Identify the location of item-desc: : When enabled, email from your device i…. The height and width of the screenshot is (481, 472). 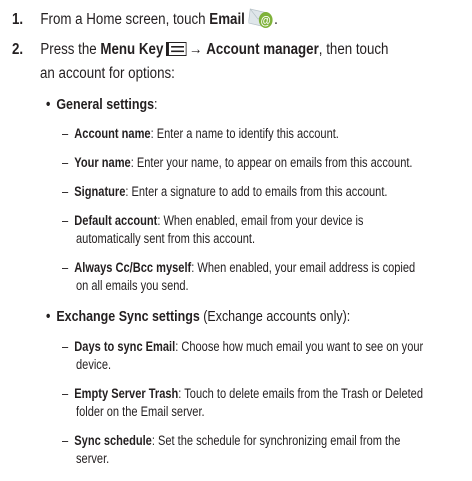
(260, 220).